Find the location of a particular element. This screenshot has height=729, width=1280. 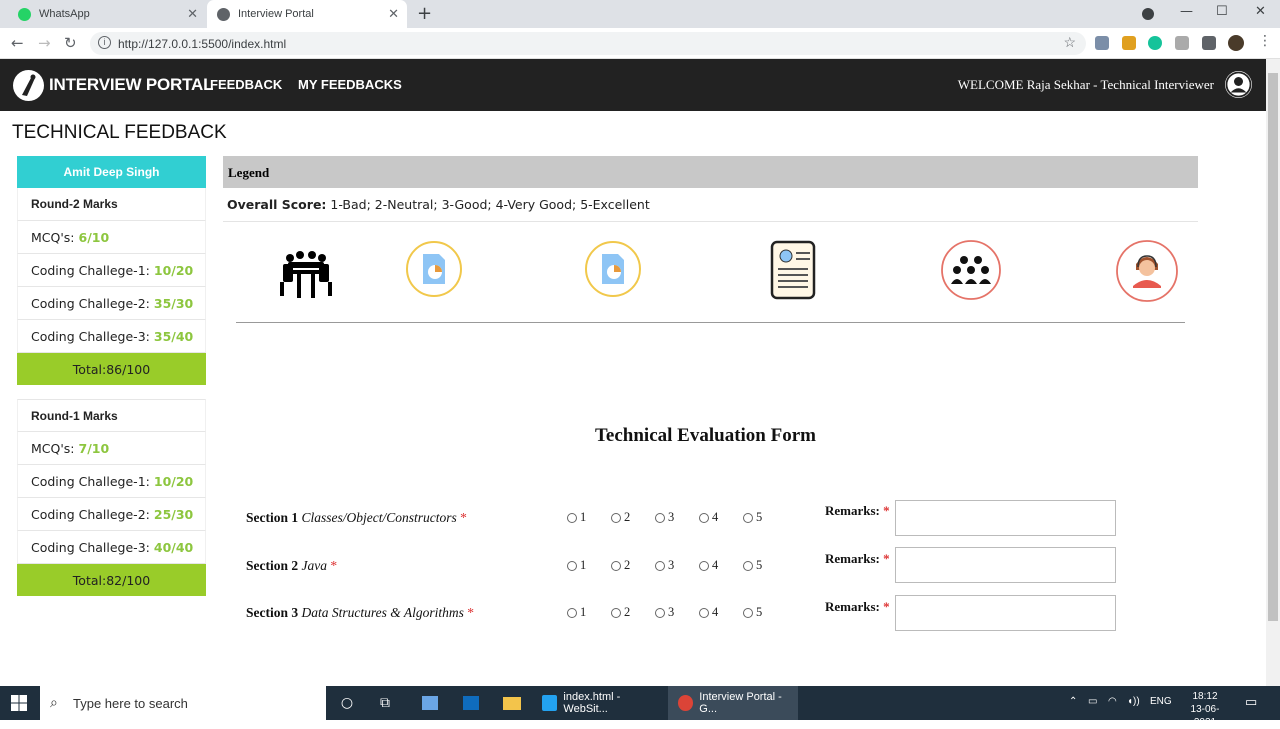

taskbar-clock: 18:12 13-06-2021 is located at coordinates (1205, 709).